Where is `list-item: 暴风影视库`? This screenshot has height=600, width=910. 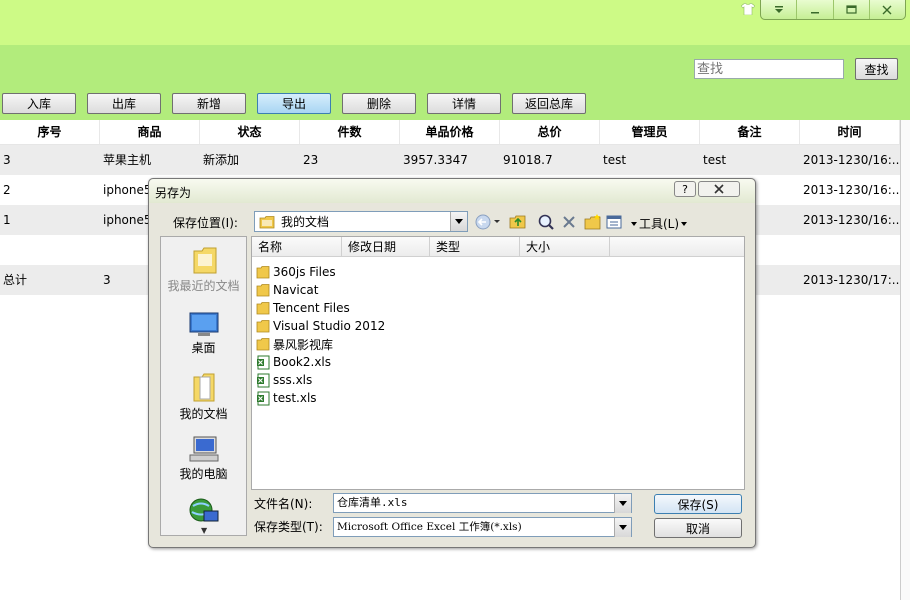 list-item: 暴风影视库 is located at coordinates (294, 344).